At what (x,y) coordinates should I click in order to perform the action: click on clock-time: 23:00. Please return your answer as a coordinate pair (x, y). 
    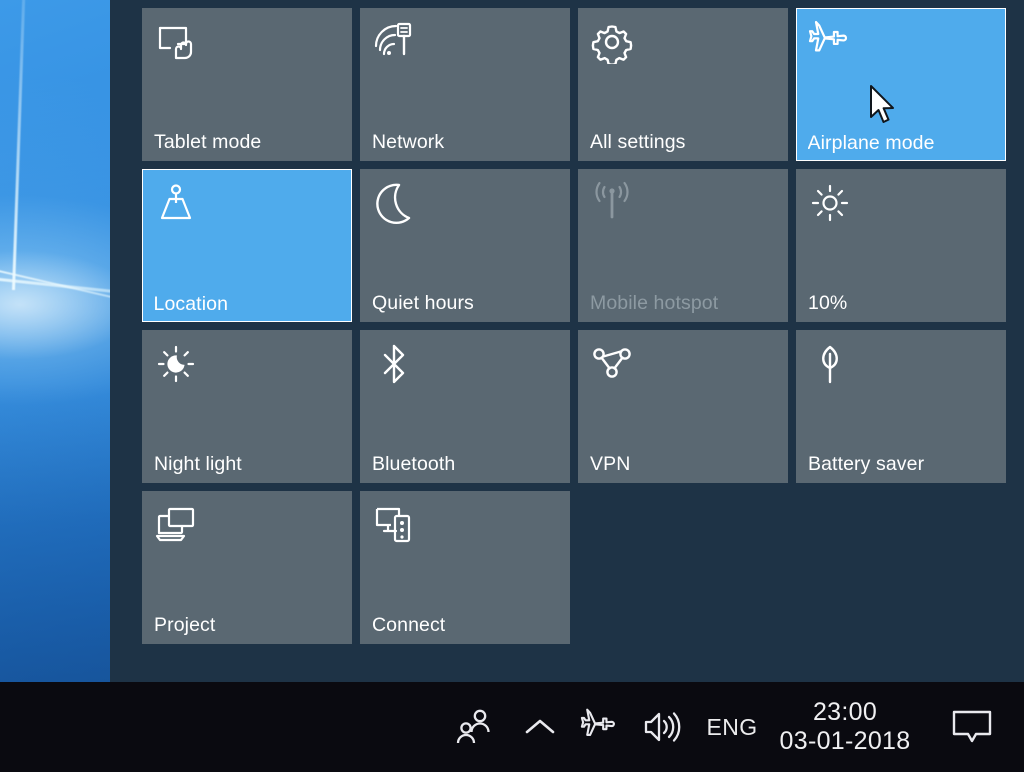
    Looking at the image, I should click on (845, 711).